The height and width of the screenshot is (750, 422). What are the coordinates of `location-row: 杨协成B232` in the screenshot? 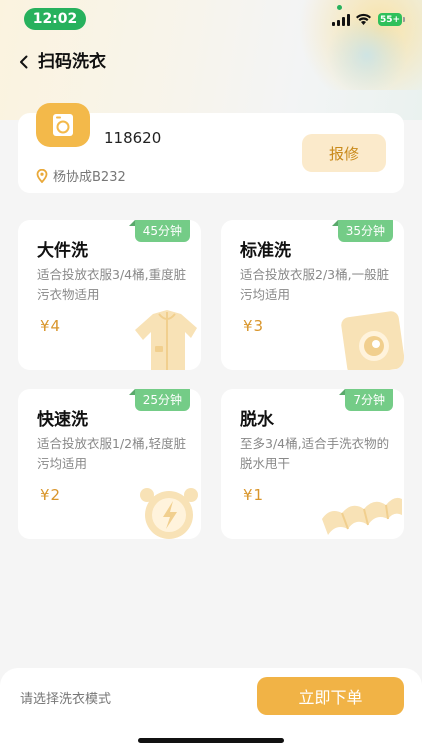 It's located at (81, 175).